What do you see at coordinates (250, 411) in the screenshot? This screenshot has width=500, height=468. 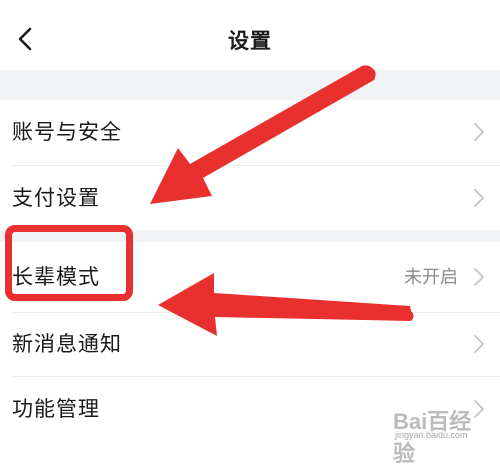 I see `settings-item-feature-management: 功能管理` at bounding box center [250, 411].